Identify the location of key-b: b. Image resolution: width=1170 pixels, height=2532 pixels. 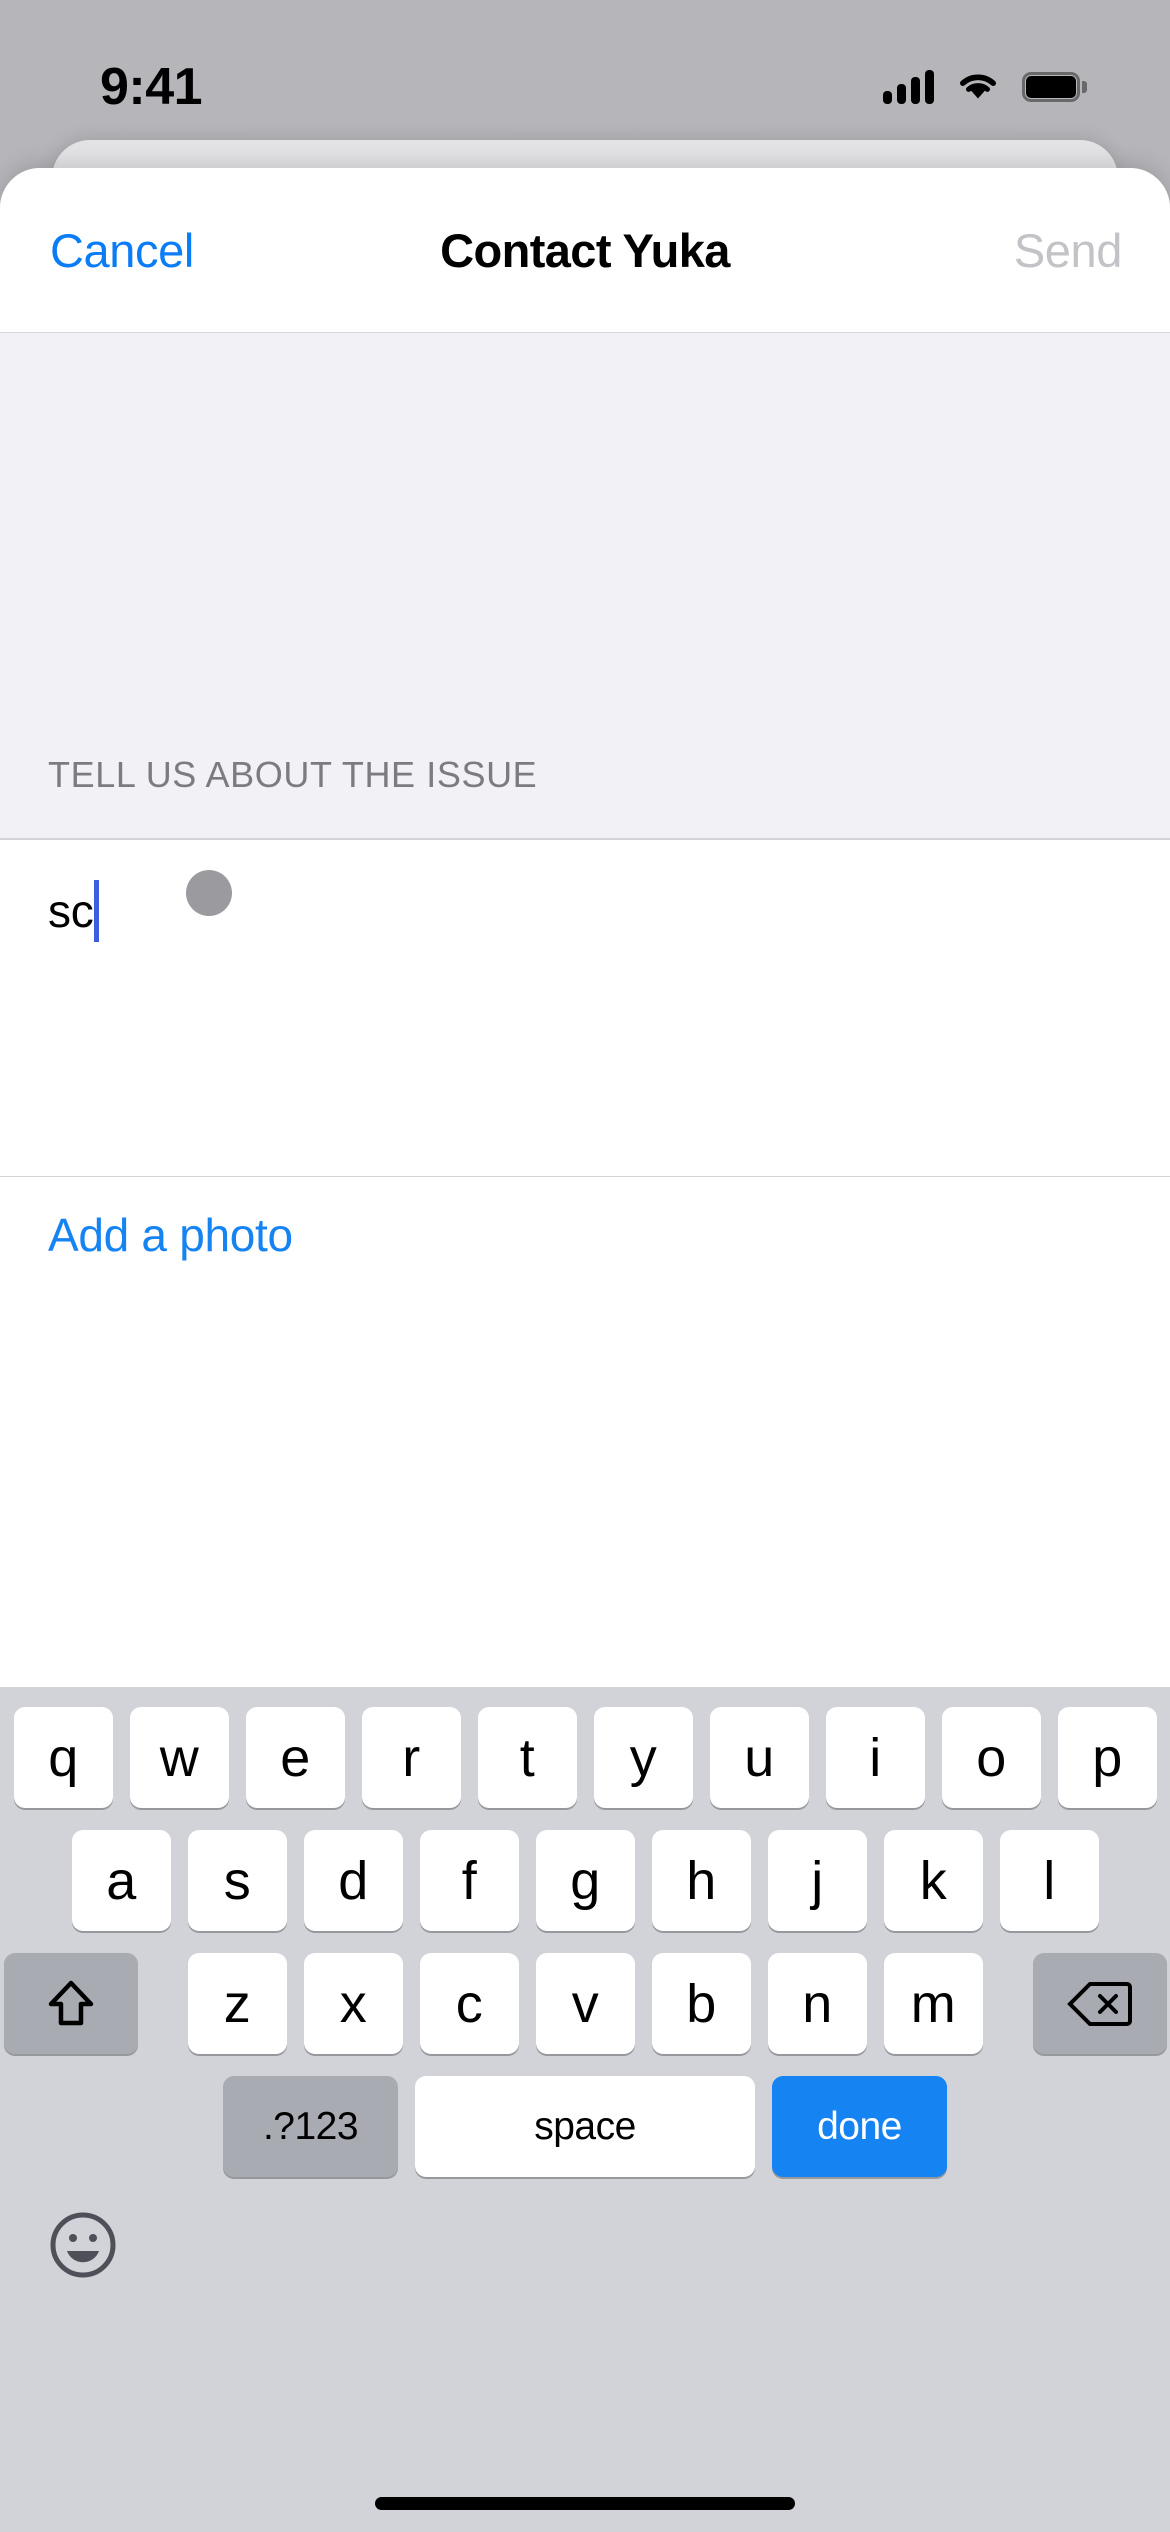
(701, 2003).